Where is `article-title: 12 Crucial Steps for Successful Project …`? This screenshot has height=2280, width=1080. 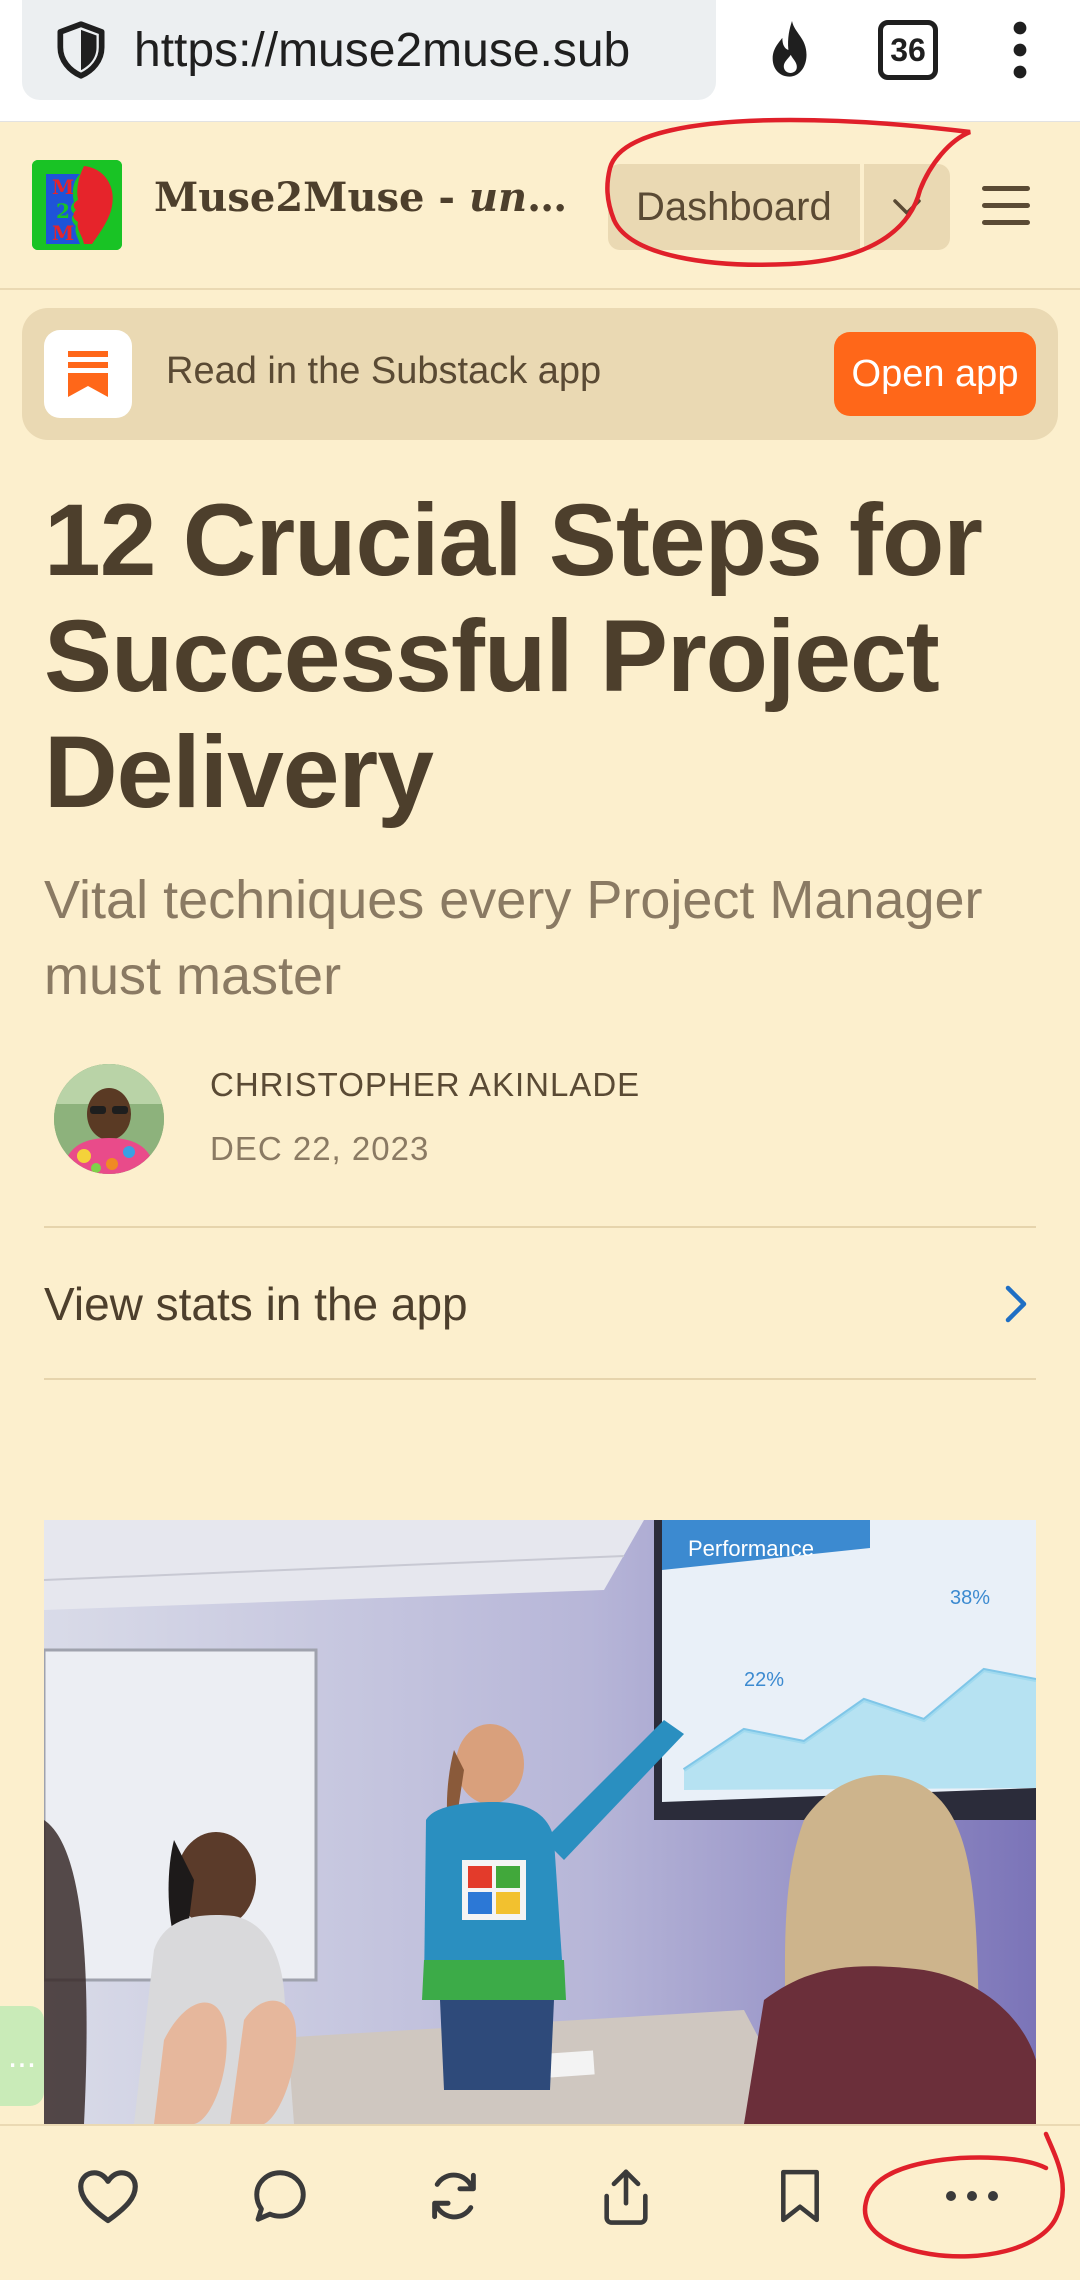
article-title: 12 Crucial Steps for Successful Project … is located at coordinates (513, 656).